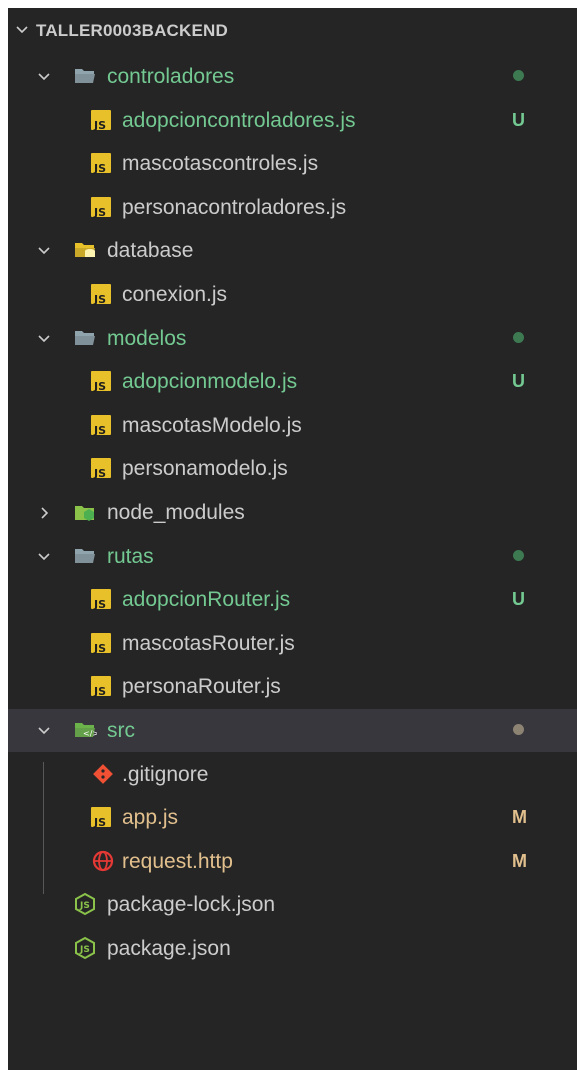 The height and width of the screenshot is (1070, 577). I want to click on tree-item-label: mascotasRouter.js, so click(208, 643).